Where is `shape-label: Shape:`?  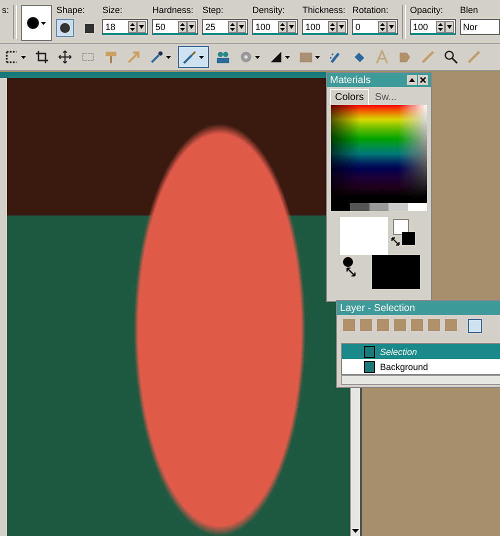
shape-label: Shape: is located at coordinates (71, 10).